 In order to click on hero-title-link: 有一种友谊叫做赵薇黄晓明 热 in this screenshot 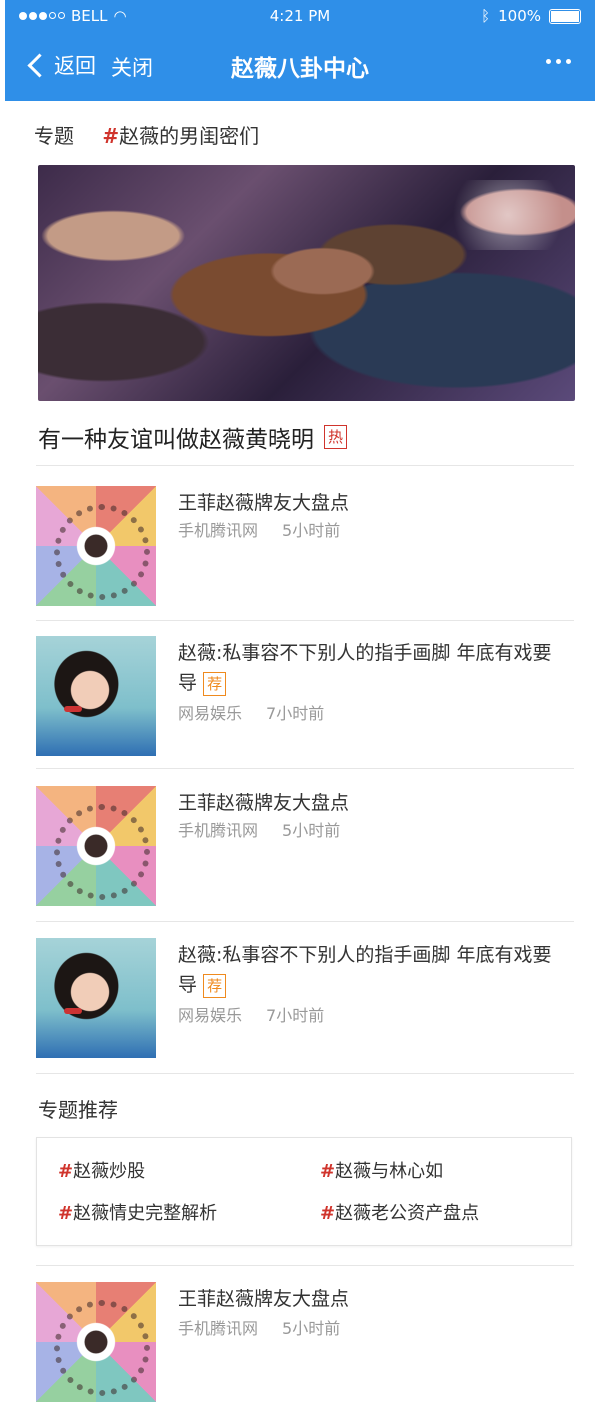, I will do `click(193, 437)`.